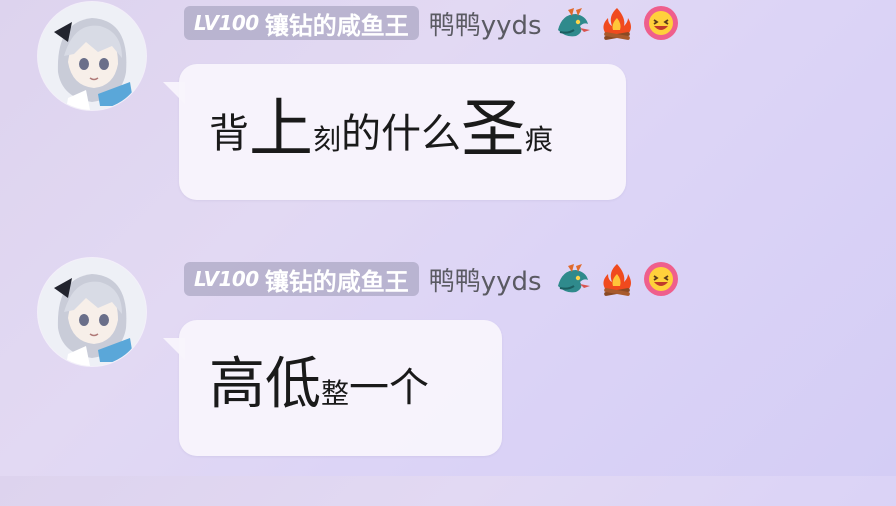 This screenshot has height=506, width=896. Describe the element at coordinates (389, 388) in the screenshot. I see `text-segment: 一个` at that location.